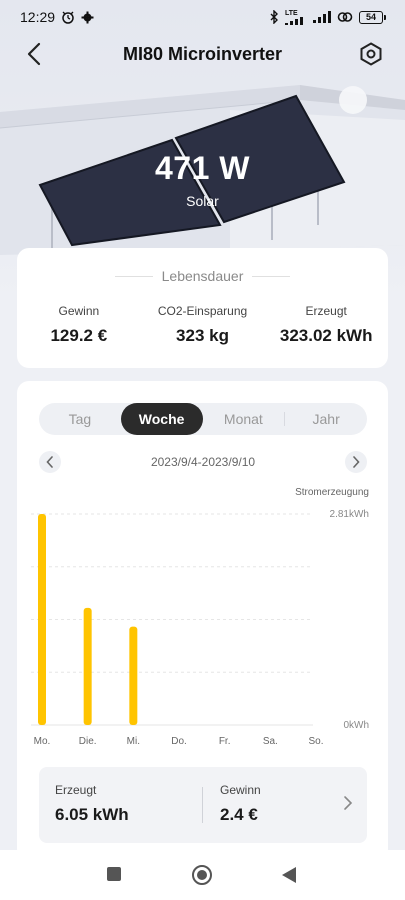  Describe the element at coordinates (79, 335) in the screenshot. I see `stat-value: 129.2 €` at that location.